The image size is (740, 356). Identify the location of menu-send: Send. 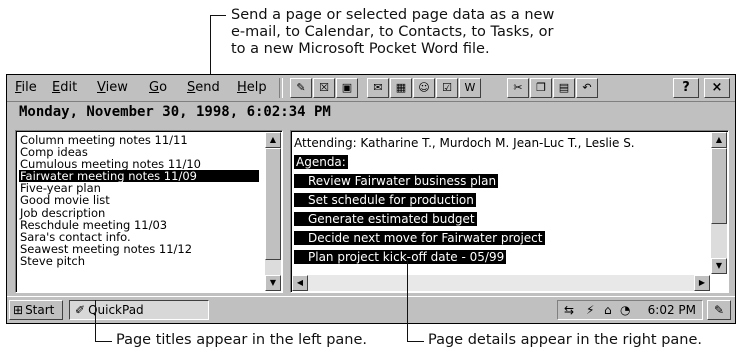
(203, 87).